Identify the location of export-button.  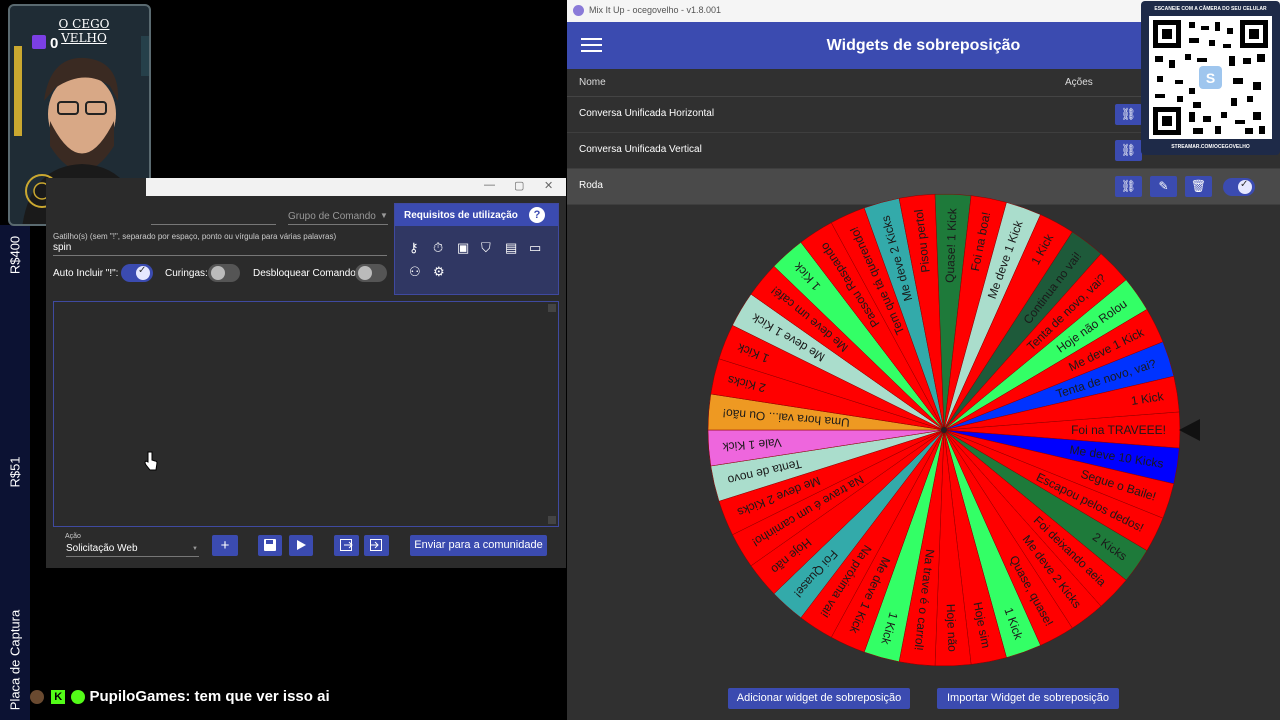
(346, 545).